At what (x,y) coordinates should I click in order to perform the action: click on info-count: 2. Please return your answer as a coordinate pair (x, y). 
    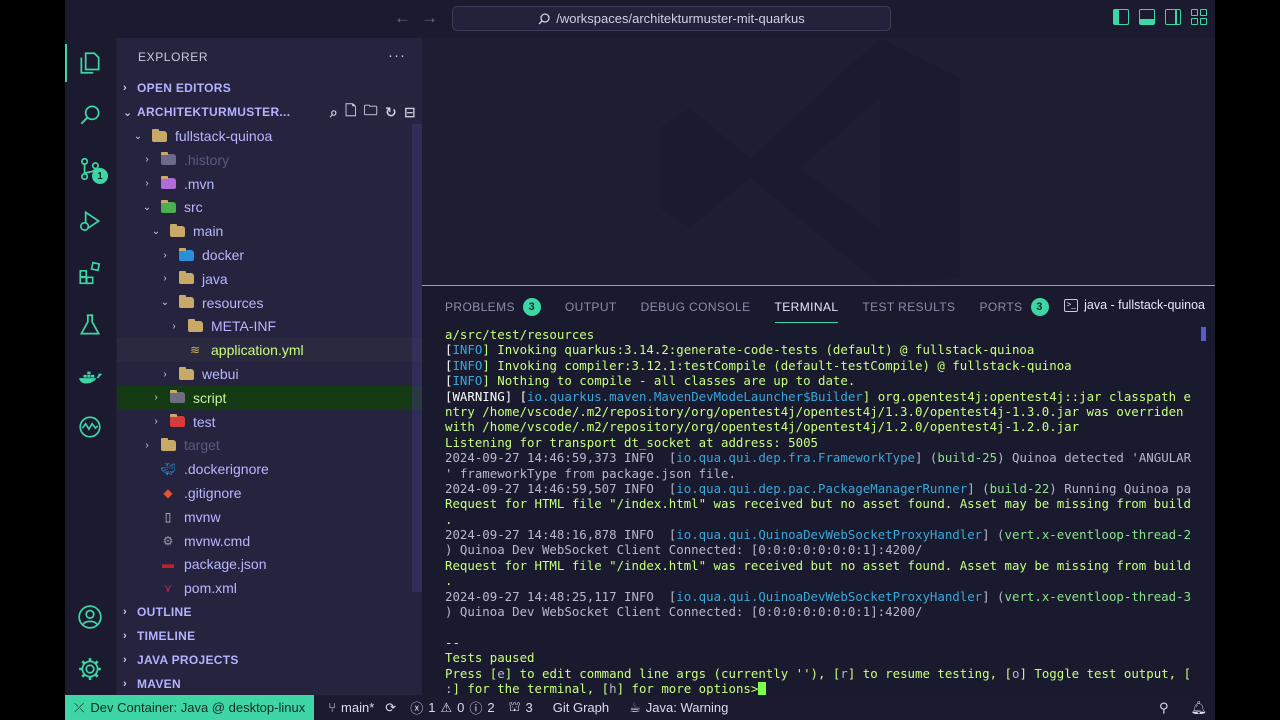
    Looking at the image, I should click on (491, 707).